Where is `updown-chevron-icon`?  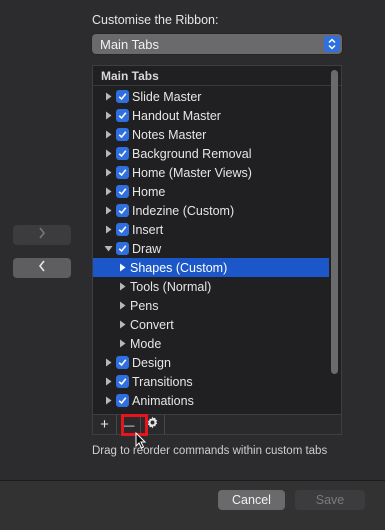 updown-chevron-icon is located at coordinates (332, 44).